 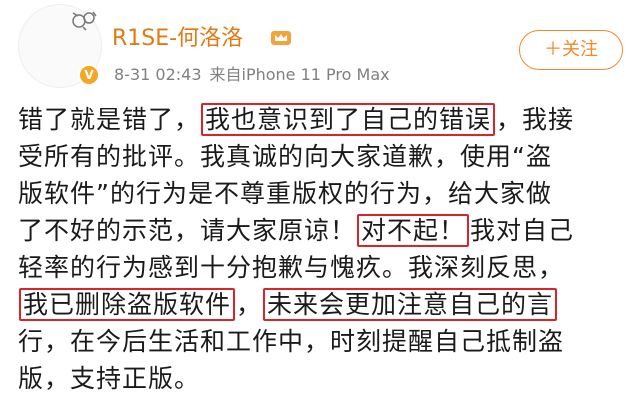 What do you see at coordinates (109, 378) in the screenshot?
I see `text-segment: 版，支持正版。` at bounding box center [109, 378].